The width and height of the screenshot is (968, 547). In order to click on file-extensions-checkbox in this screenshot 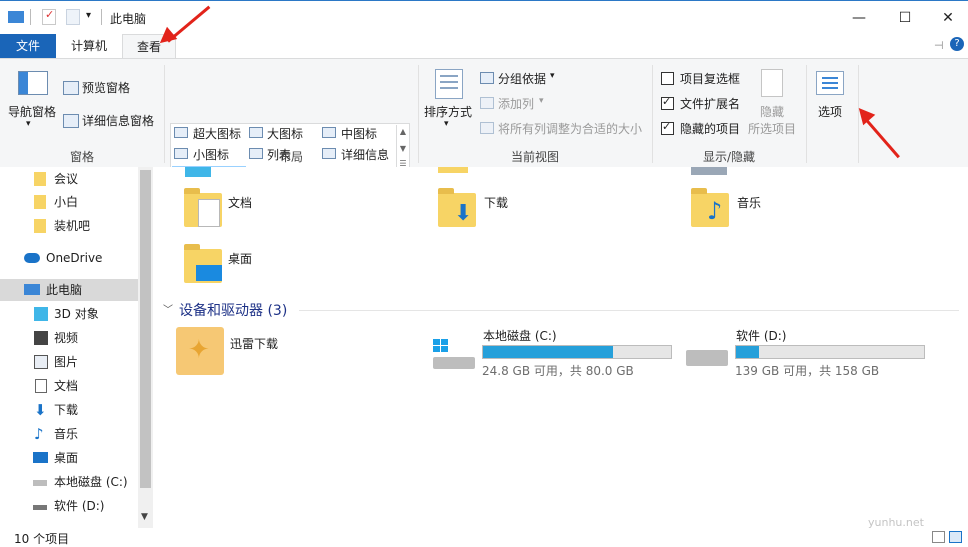, I will do `click(667, 102)`.